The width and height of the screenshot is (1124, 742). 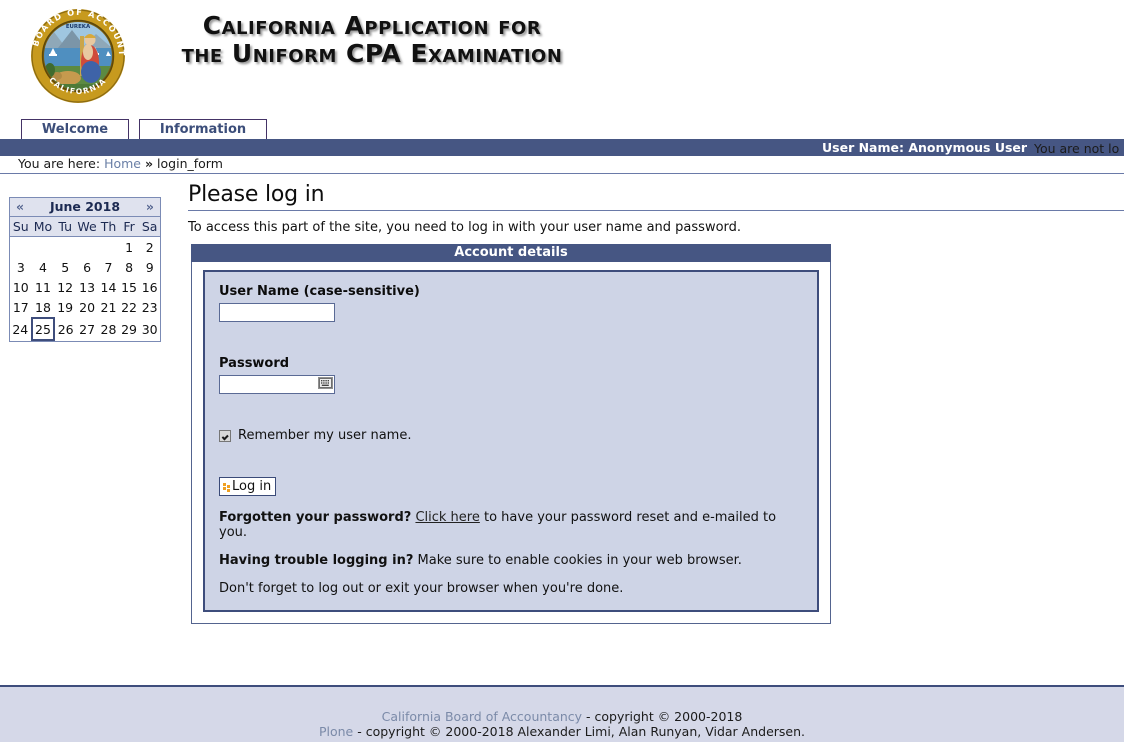 What do you see at coordinates (319, 291) in the screenshot?
I see `username-label: User Name (case-sensitive)` at bounding box center [319, 291].